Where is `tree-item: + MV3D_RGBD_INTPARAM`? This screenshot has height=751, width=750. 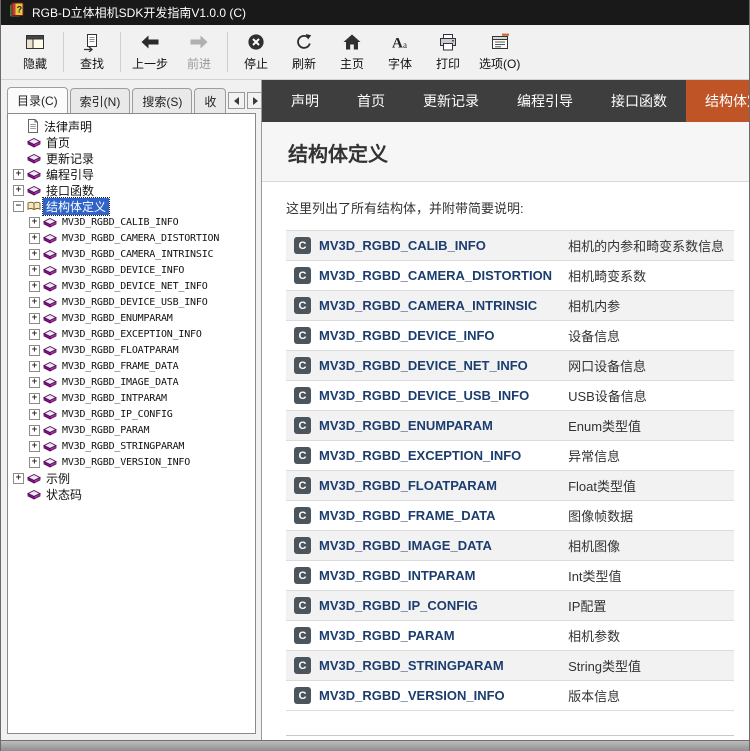 tree-item: + MV3D_RGBD_INTPARAM is located at coordinates (132, 398).